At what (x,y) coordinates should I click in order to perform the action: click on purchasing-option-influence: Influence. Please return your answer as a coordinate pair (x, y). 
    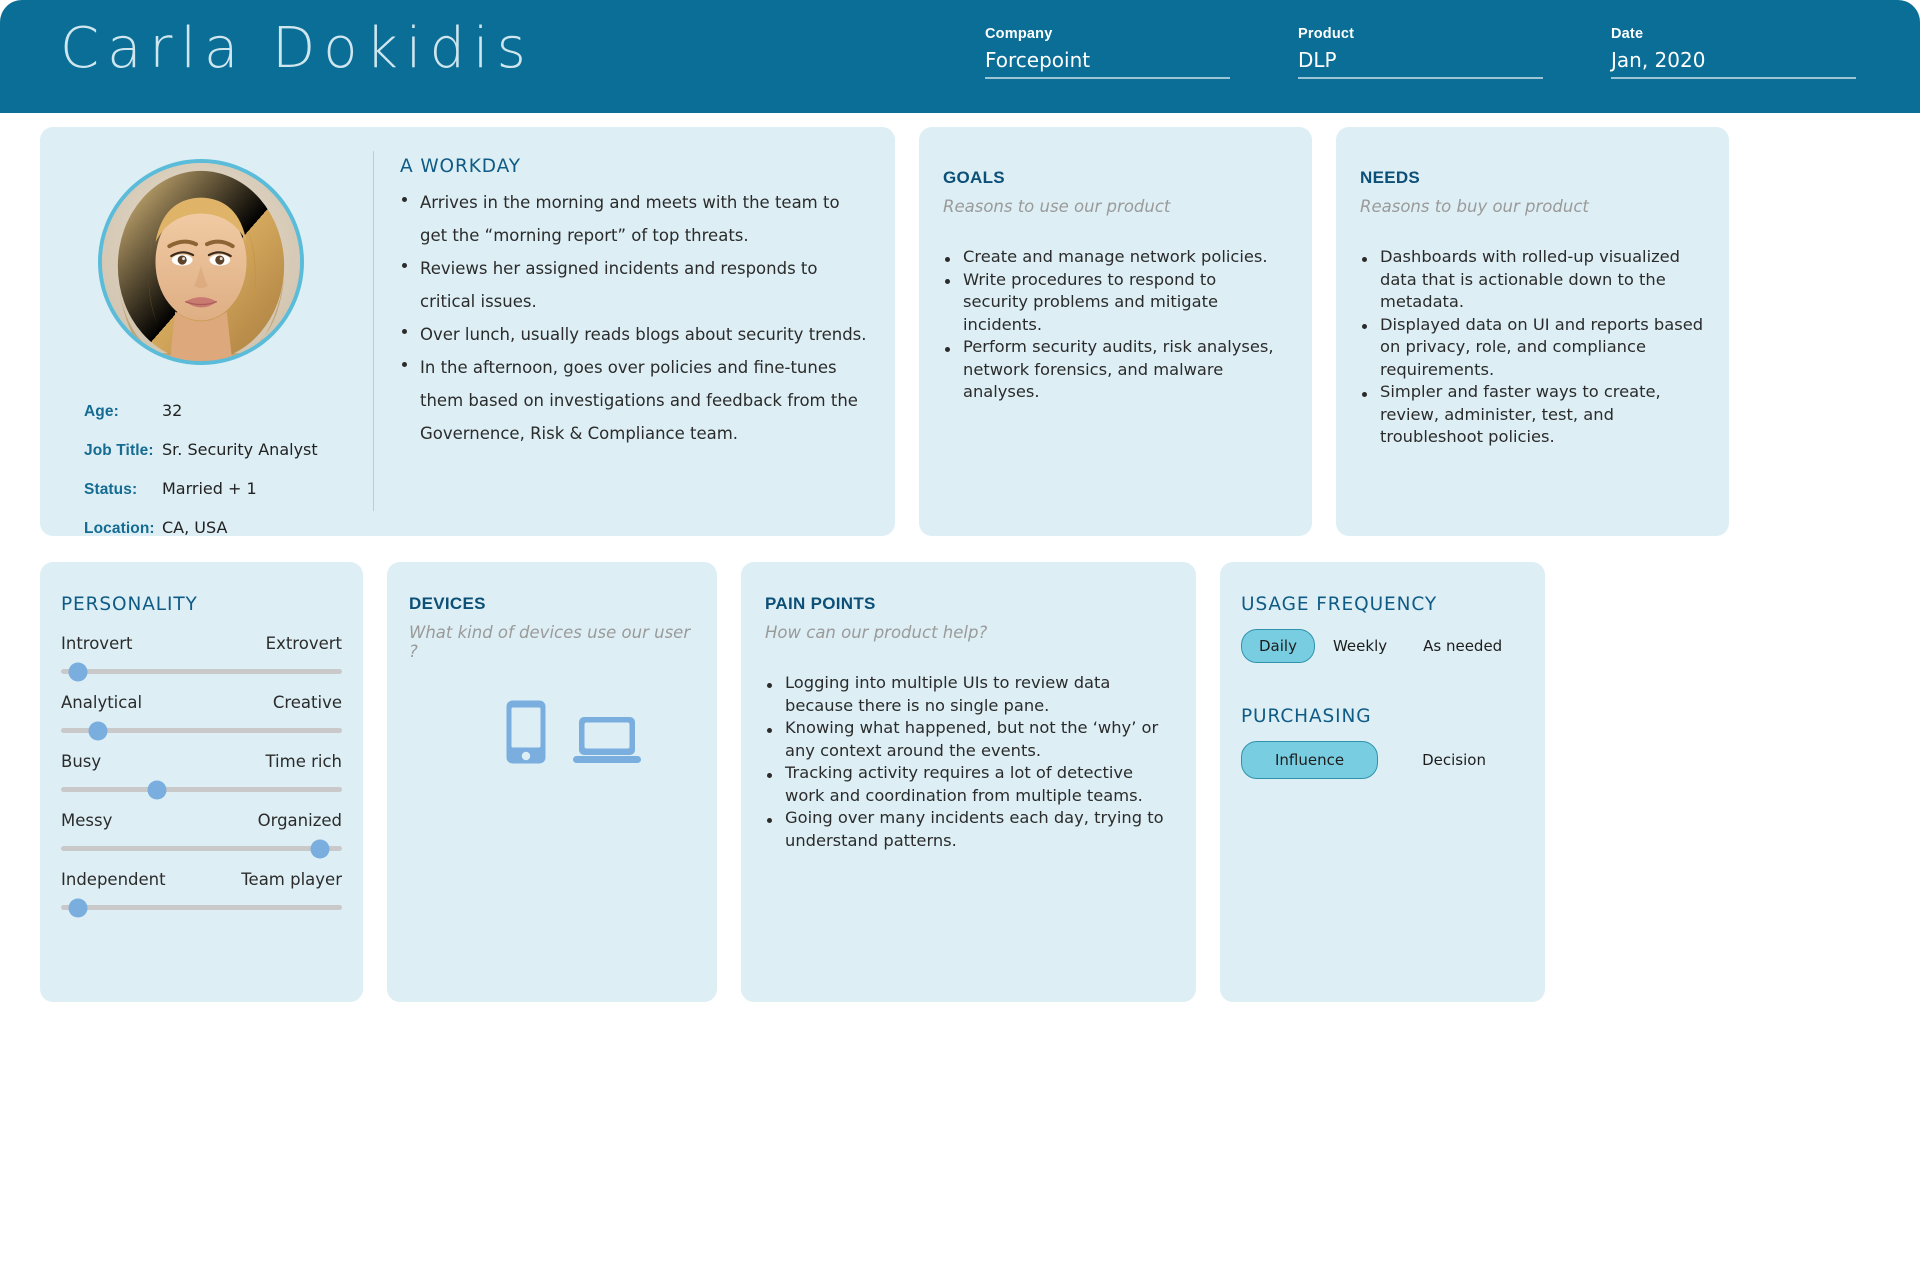
    Looking at the image, I should click on (1310, 760).